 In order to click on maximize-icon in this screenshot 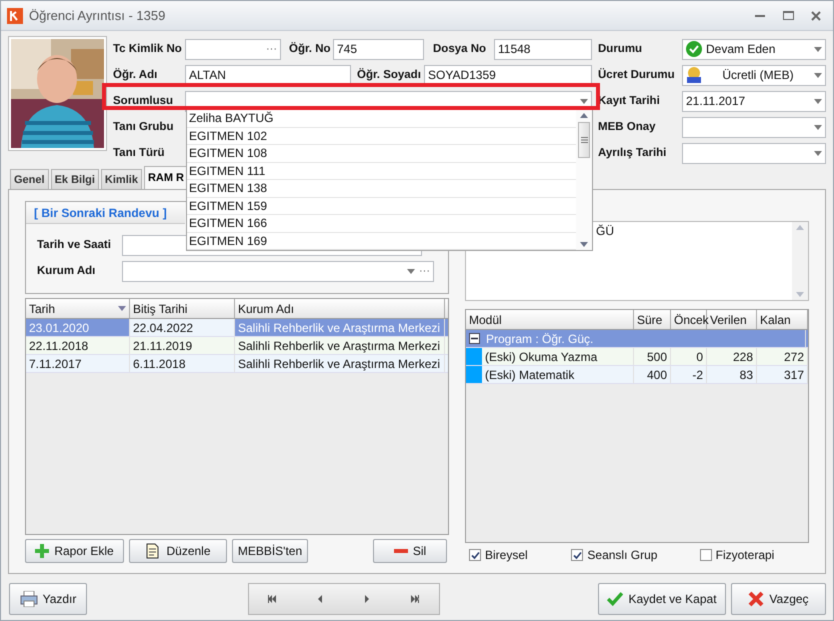, I will do `click(788, 15)`.